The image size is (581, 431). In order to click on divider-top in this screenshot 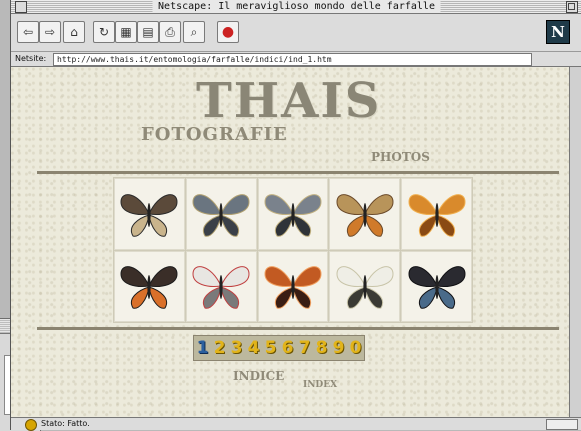, I will do `click(298, 172)`.